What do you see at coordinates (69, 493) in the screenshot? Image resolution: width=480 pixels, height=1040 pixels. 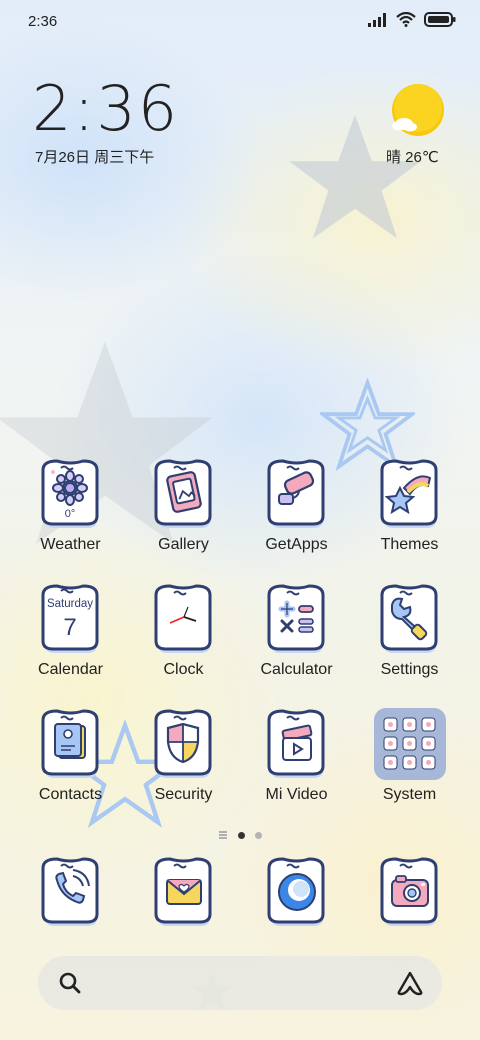 I see `weather-icon: 0°` at bounding box center [69, 493].